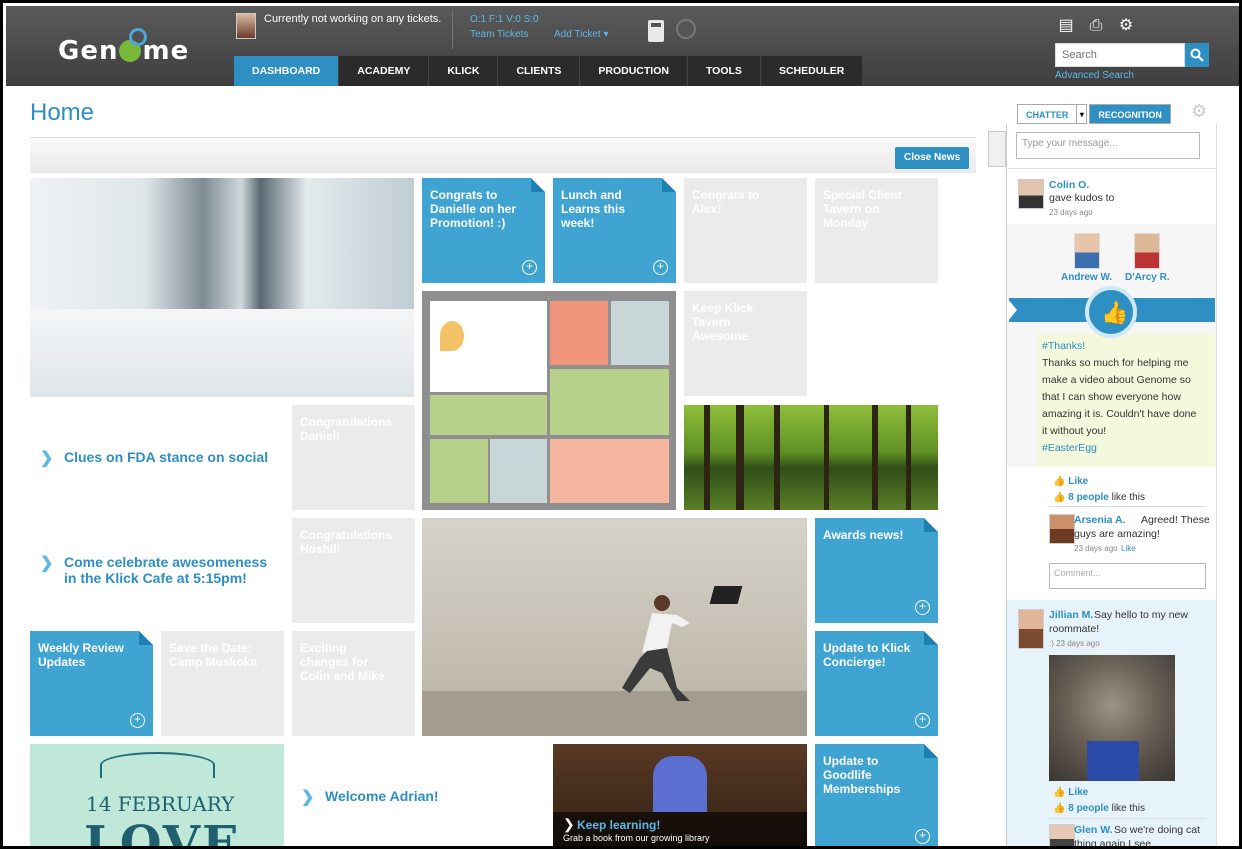 The width and height of the screenshot is (1242, 849). What do you see at coordinates (382, 796) in the screenshot?
I see `link-label: Welcome Adrian!` at bounding box center [382, 796].